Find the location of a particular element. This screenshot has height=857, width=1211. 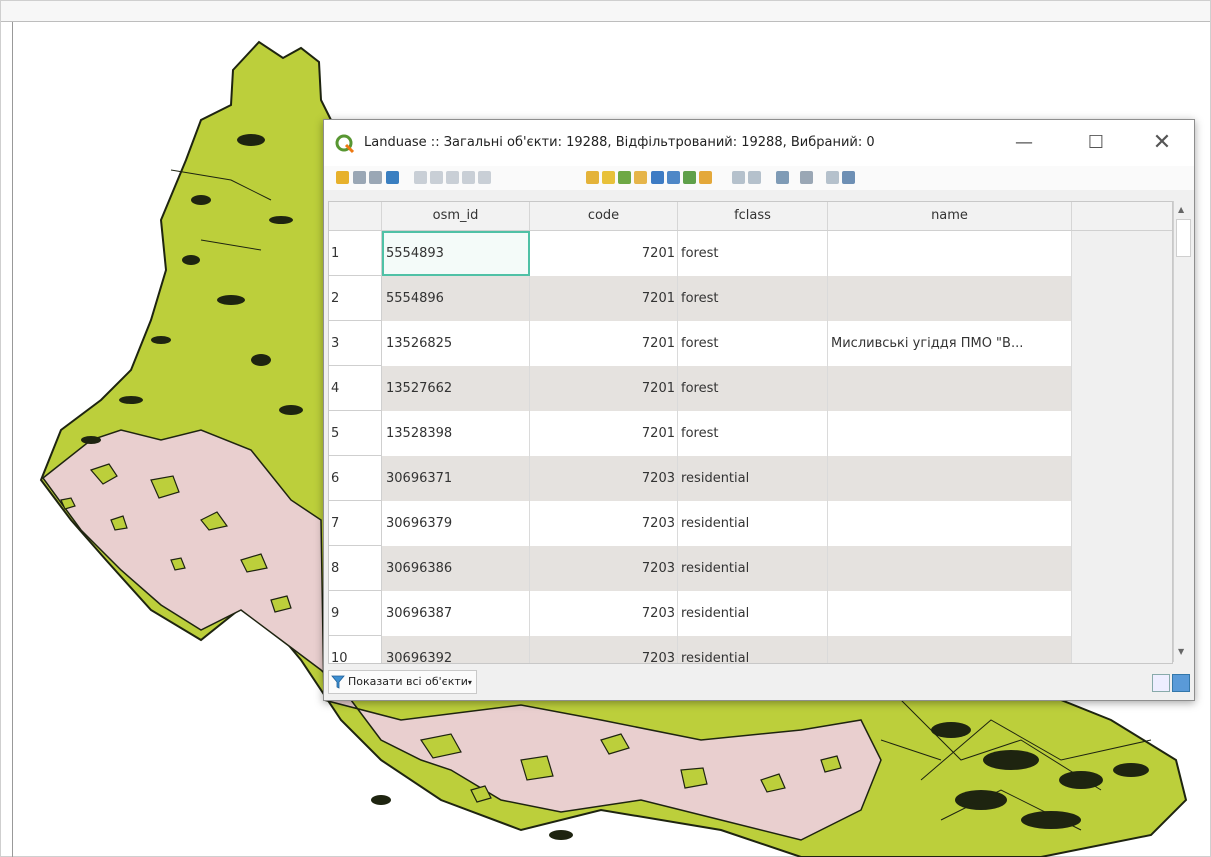

row-number: 5 is located at coordinates (355, 433).